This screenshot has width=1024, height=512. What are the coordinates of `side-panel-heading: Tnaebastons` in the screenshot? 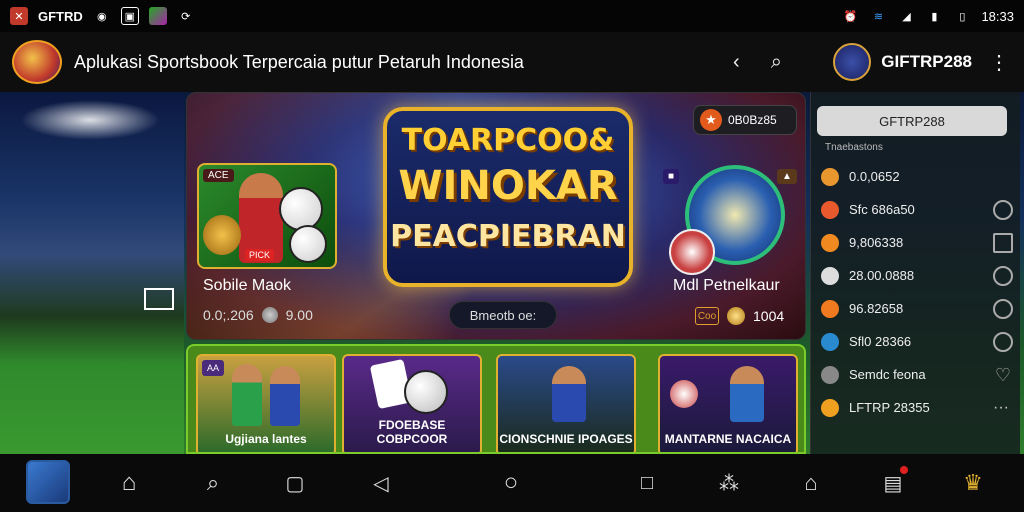 It's located at (854, 147).